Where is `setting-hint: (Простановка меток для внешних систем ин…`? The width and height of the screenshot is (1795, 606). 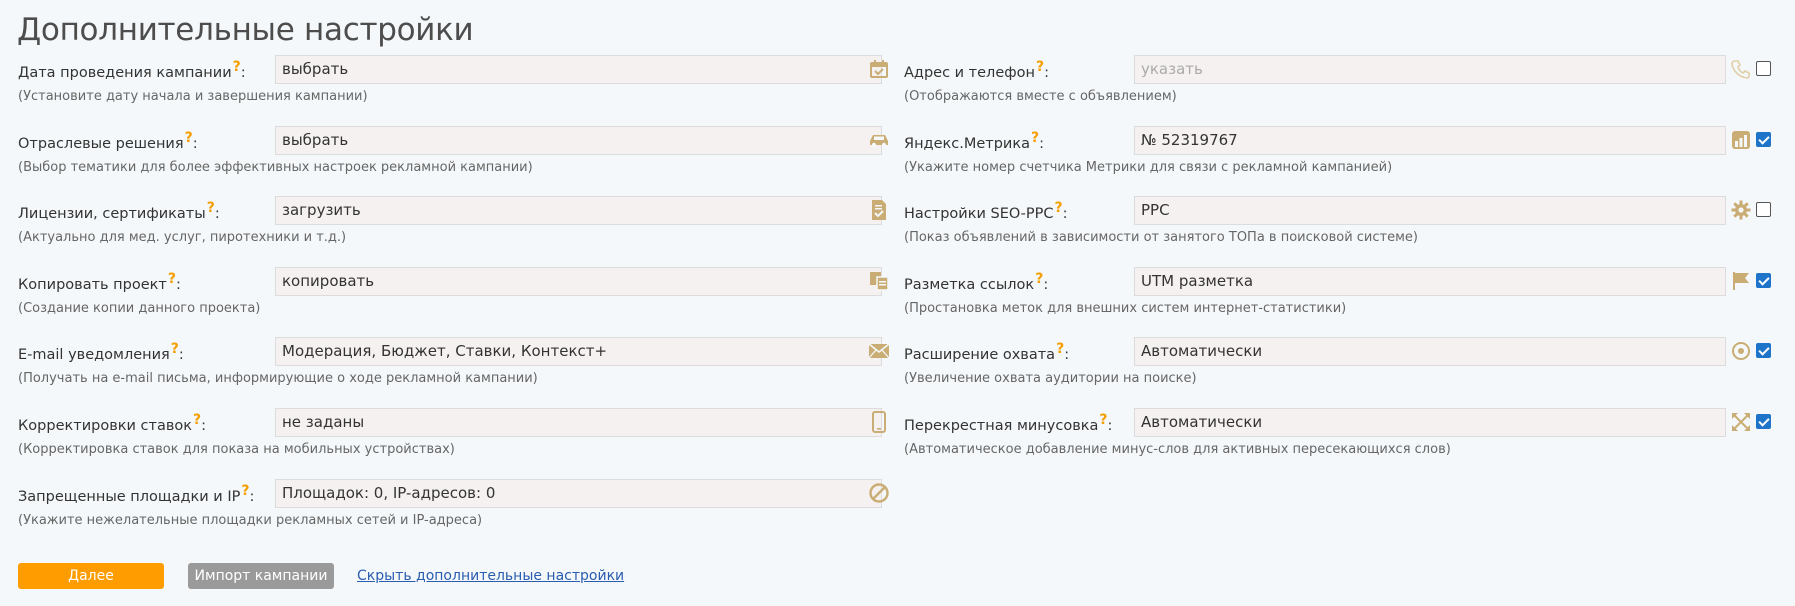 setting-hint: (Простановка меток для внешних систем ин… is located at coordinates (1125, 308).